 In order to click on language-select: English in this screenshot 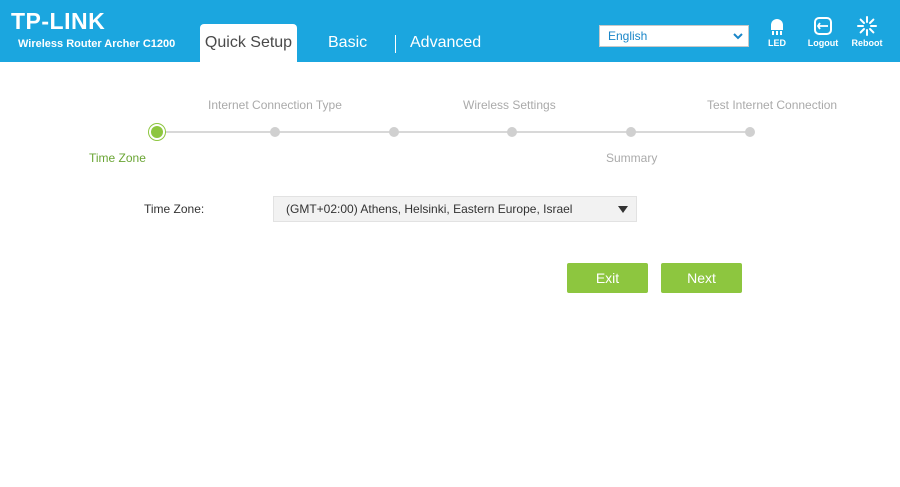, I will do `click(674, 36)`.